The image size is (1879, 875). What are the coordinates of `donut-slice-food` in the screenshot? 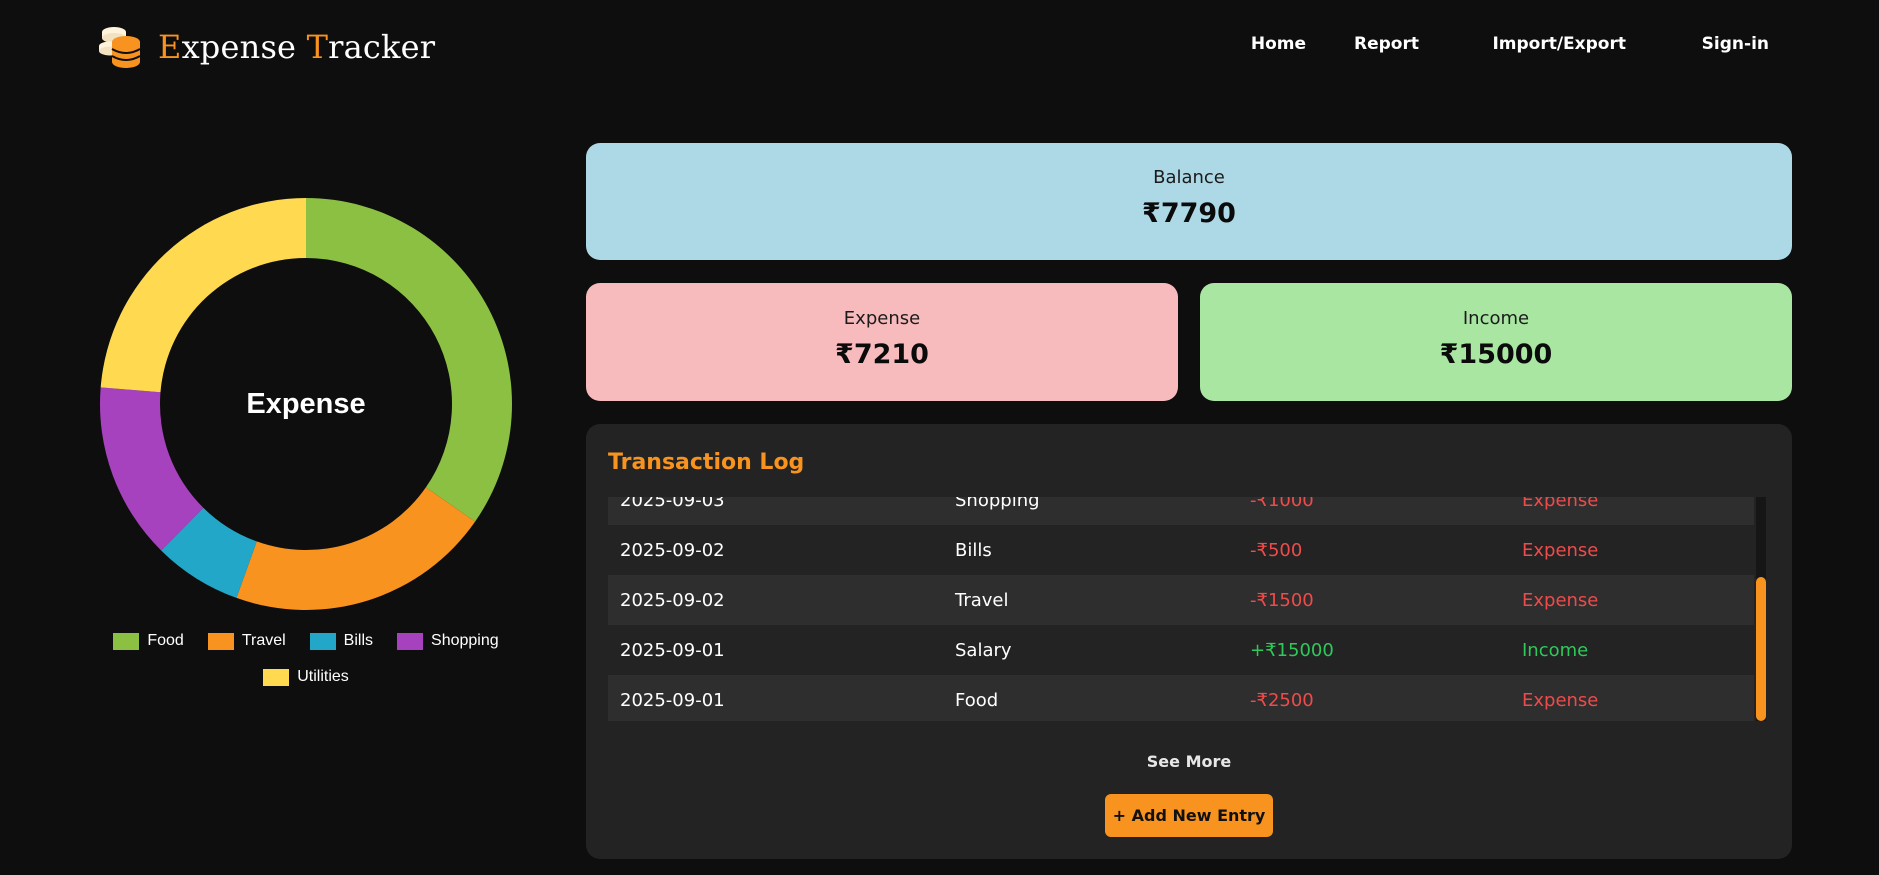 It's located at (409, 360).